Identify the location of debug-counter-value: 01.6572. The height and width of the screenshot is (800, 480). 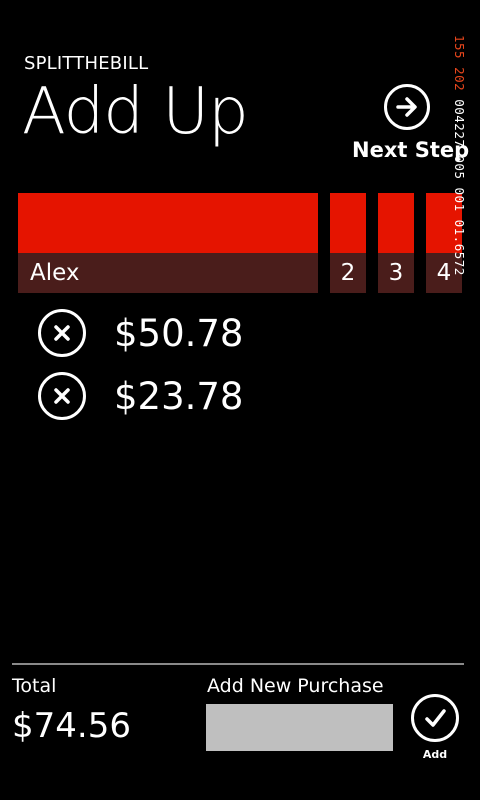
(459, 247).